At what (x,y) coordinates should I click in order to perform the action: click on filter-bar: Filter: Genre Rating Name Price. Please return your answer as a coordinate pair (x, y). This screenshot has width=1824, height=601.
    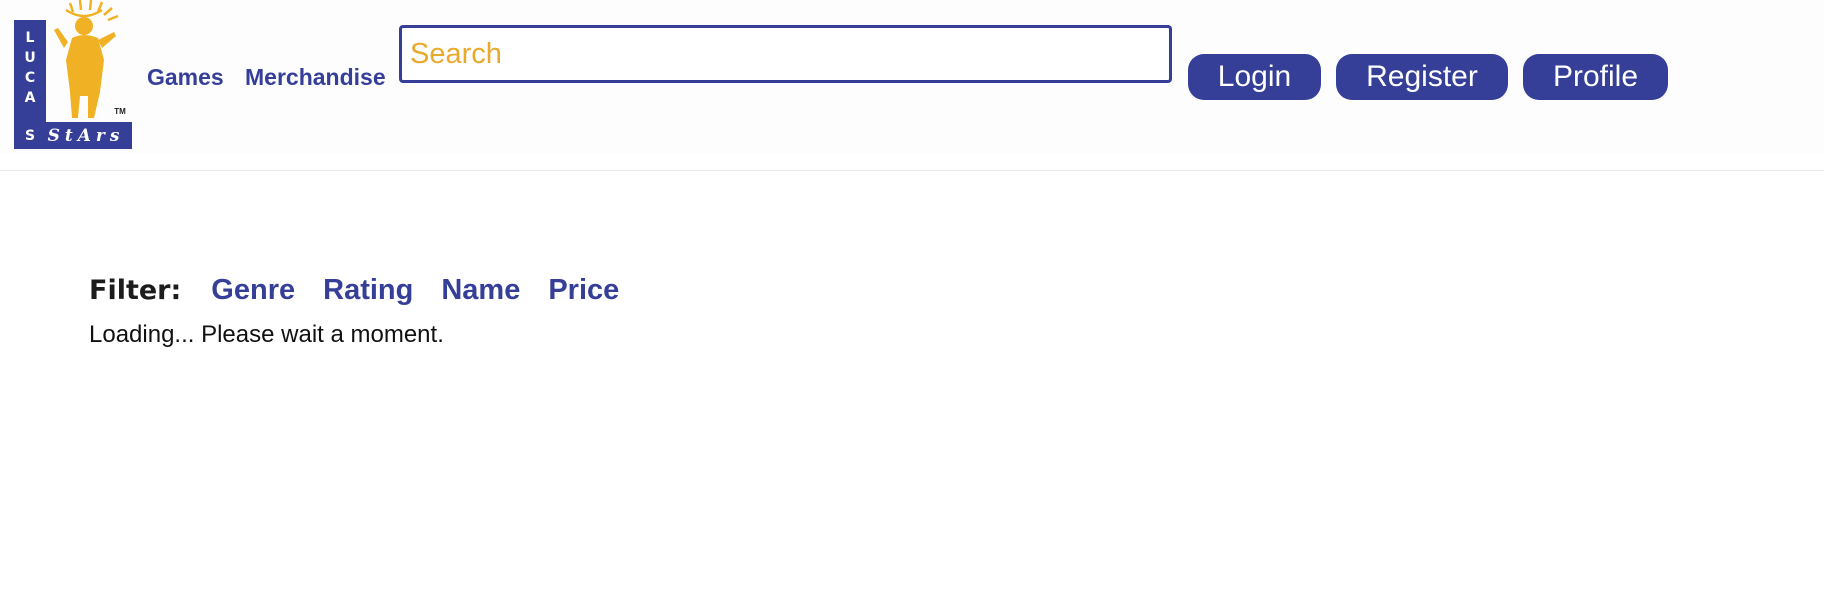
    Looking at the image, I should click on (368, 291).